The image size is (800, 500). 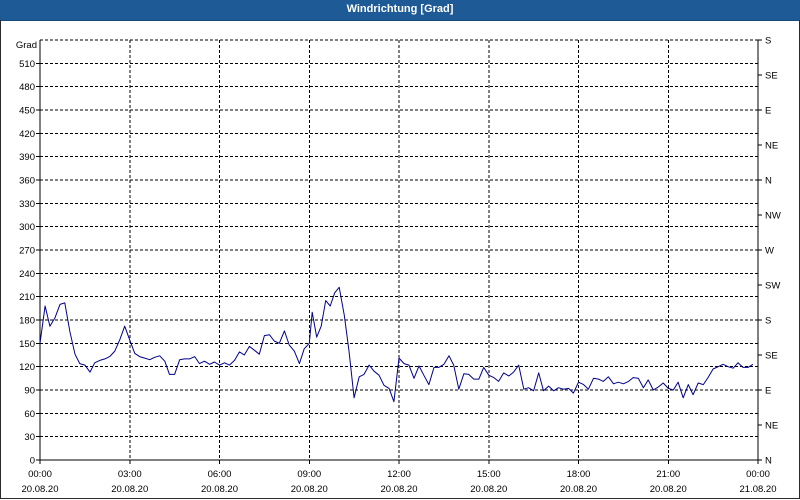 What do you see at coordinates (29, 391) in the screenshot?
I see `y-tick-label: 90` at bounding box center [29, 391].